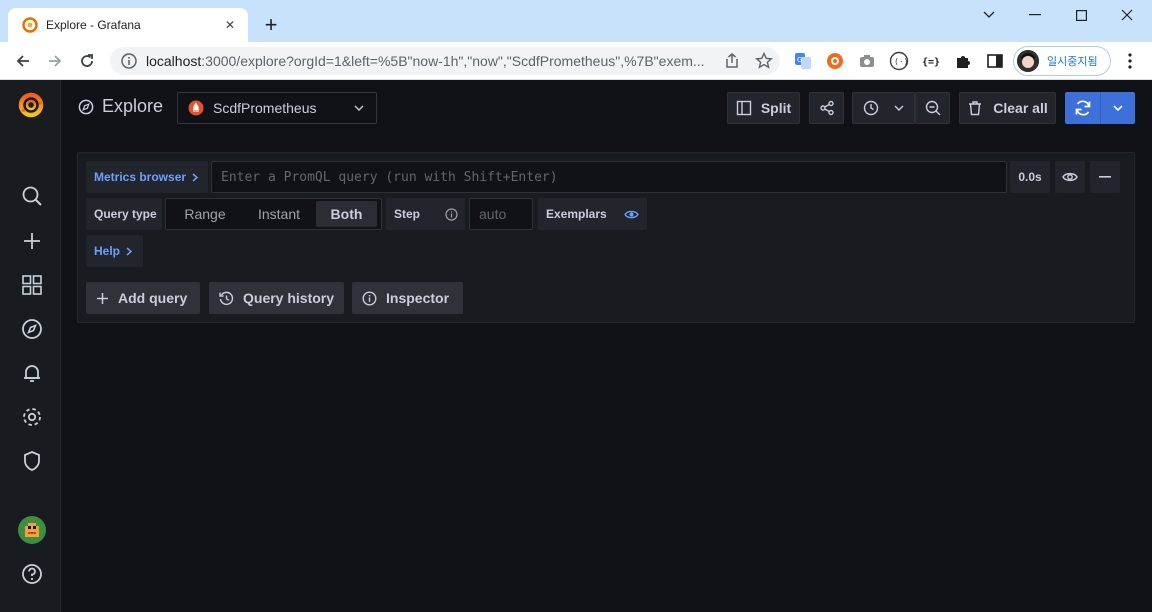 The height and width of the screenshot is (612, 1152). I want to click on toggle-query-visibility-button, so click(1070, 177).